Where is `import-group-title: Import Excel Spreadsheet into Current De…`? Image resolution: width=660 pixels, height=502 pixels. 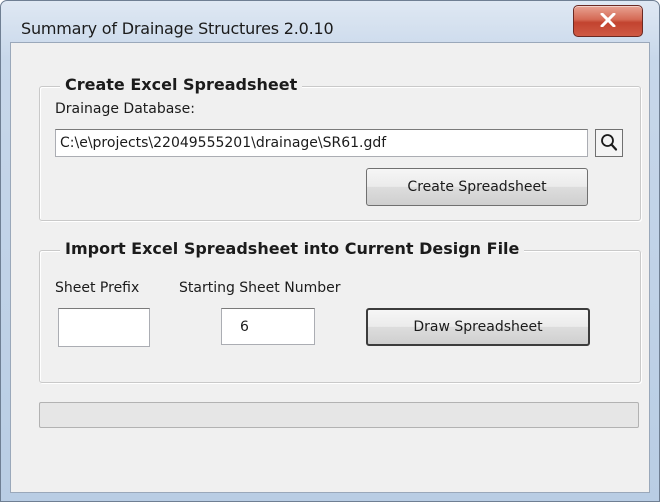 import-group-title: Import Excel Spreadsheet into Current De… is located at coordinates (292, 248).